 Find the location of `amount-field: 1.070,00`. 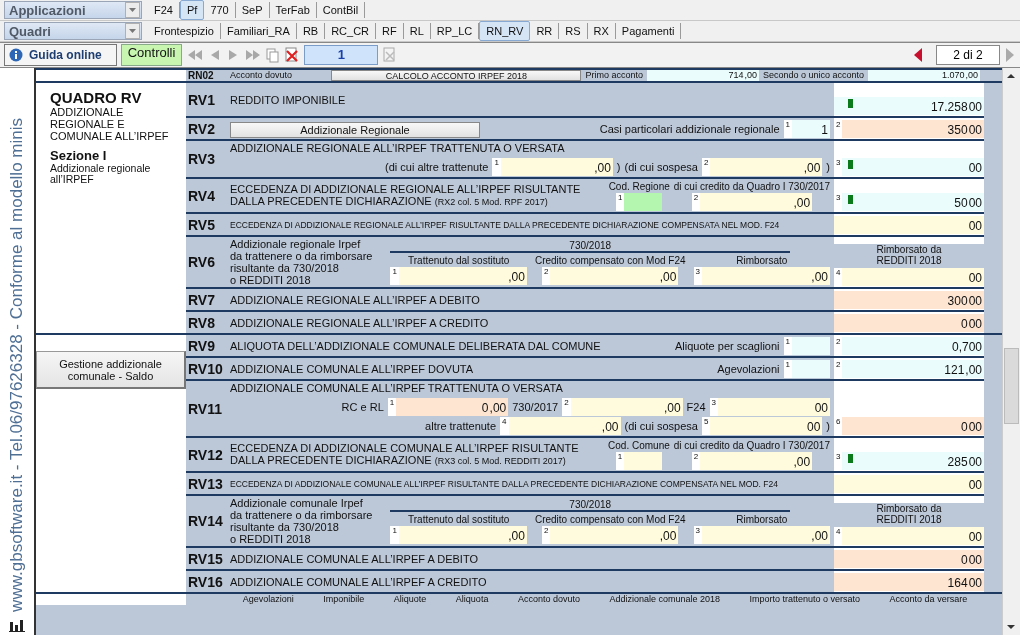

amount-field: 1.070,00 is located at coordinates (924, 75).